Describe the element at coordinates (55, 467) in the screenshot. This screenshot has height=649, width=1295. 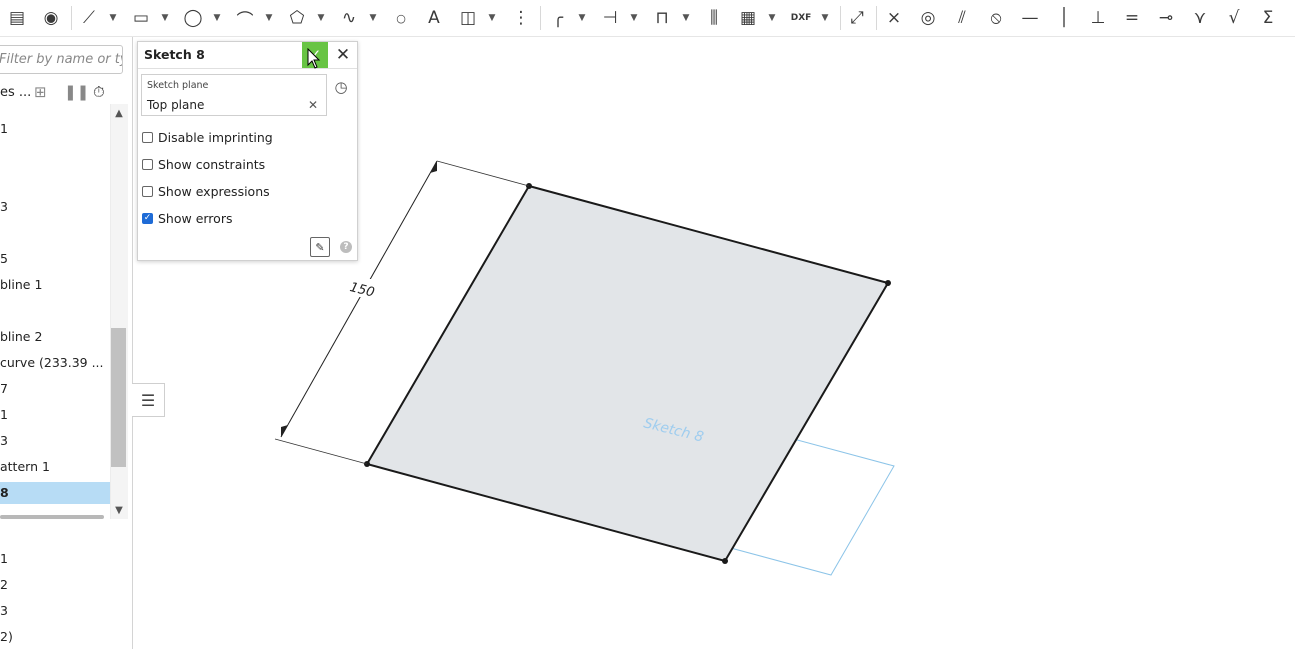
I see `tree-item: attern 1` at that location.